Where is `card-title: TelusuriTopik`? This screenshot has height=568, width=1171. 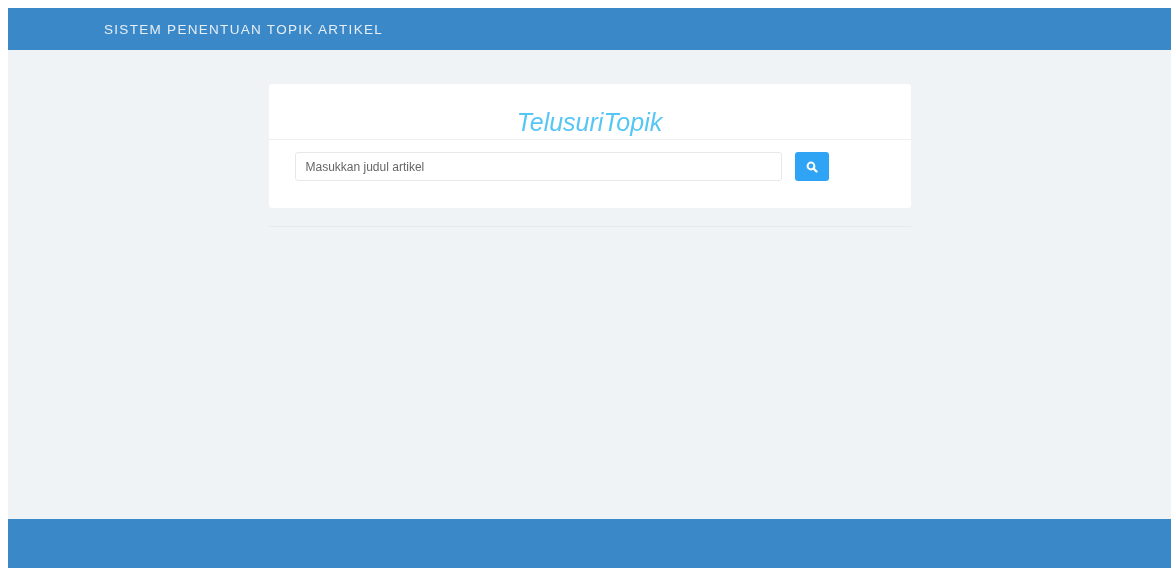 card-title: TelusuriTopik is located at coordinates (589, 122).